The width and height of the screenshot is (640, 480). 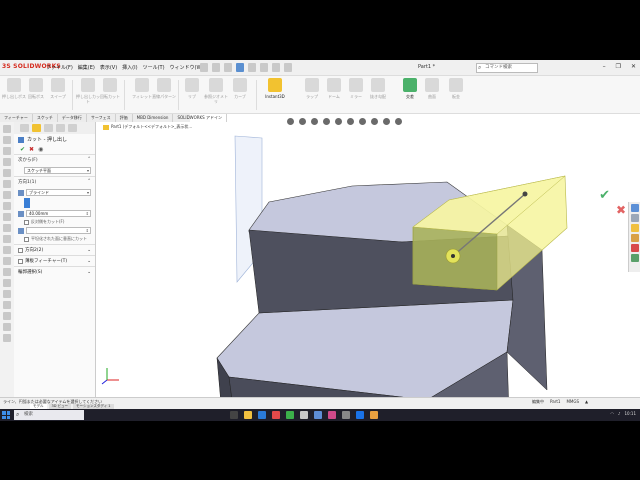 I want to click on minimize-button: –, so click(x=604, y=66).